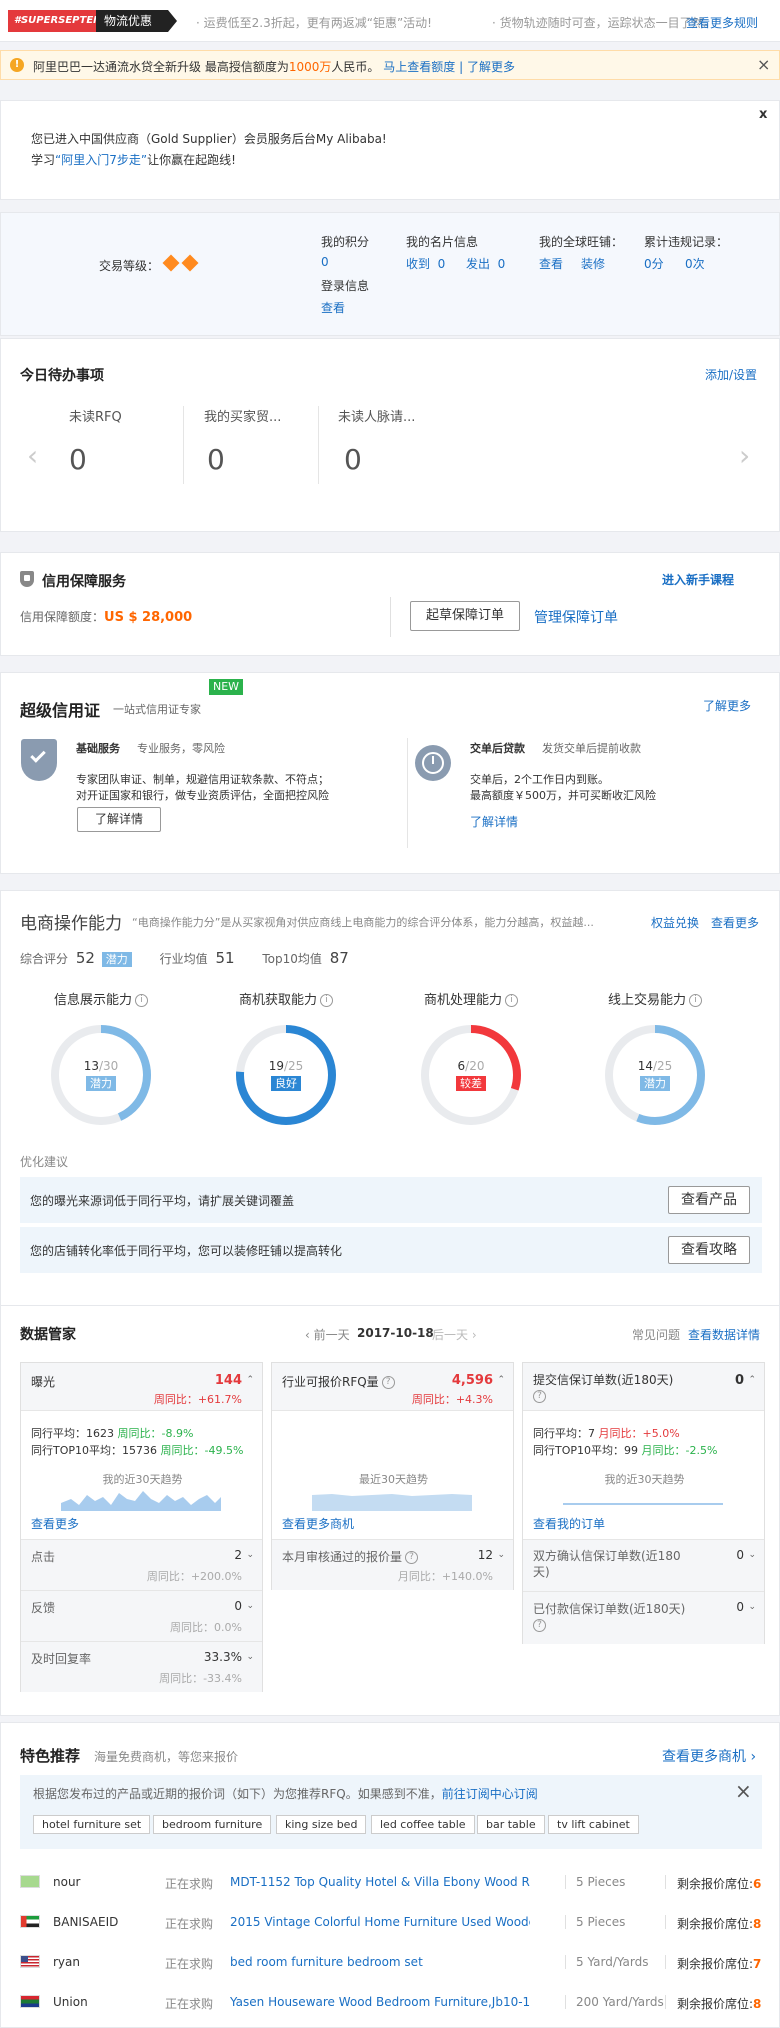 The image size is (780, 2028). Describe the element at coordinates (212, 1824) in the screenshot. I see `keyword-tag: bedroom furniture` at that location.